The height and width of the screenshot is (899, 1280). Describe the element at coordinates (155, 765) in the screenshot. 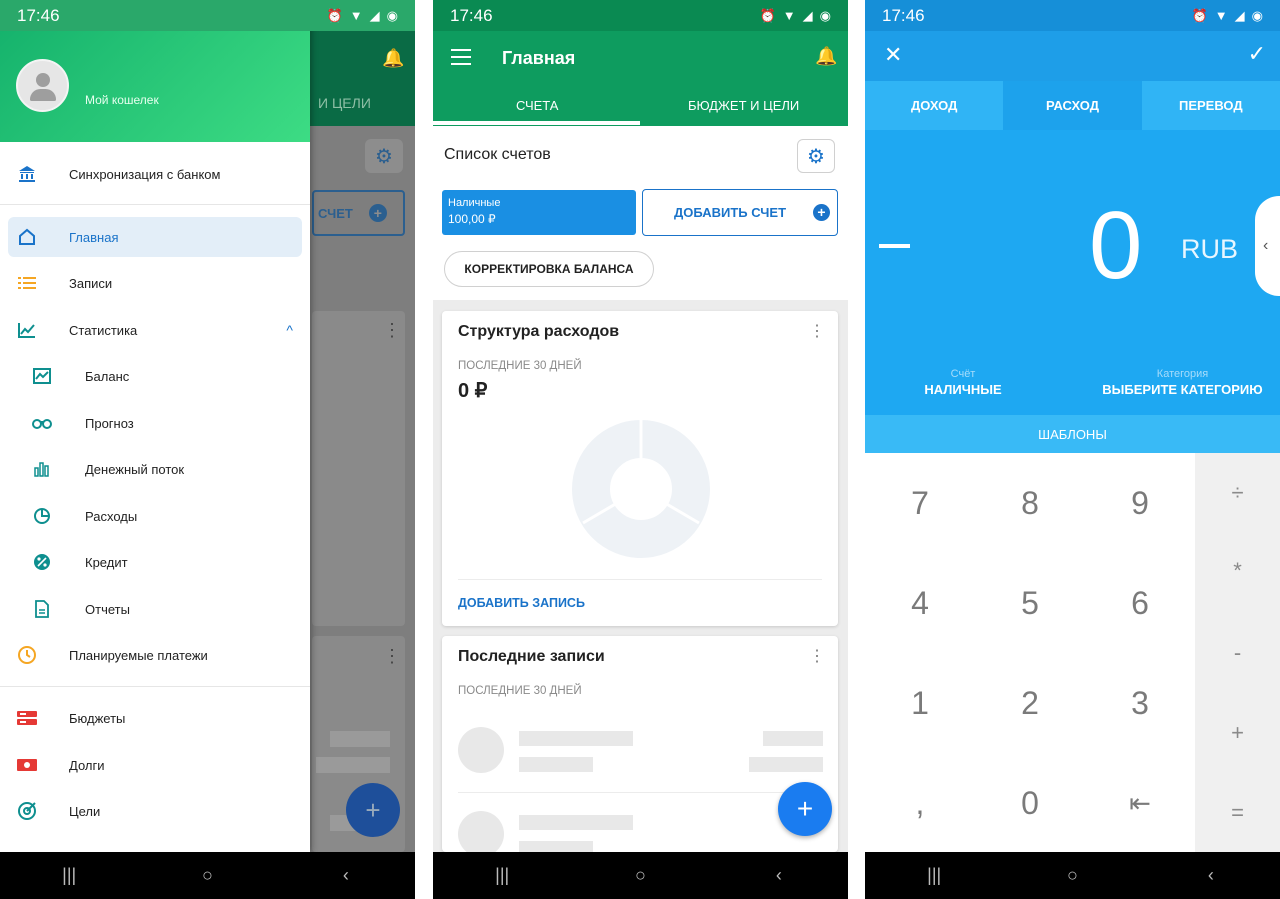

I see `drawer-item-debts: Долги` at that location.